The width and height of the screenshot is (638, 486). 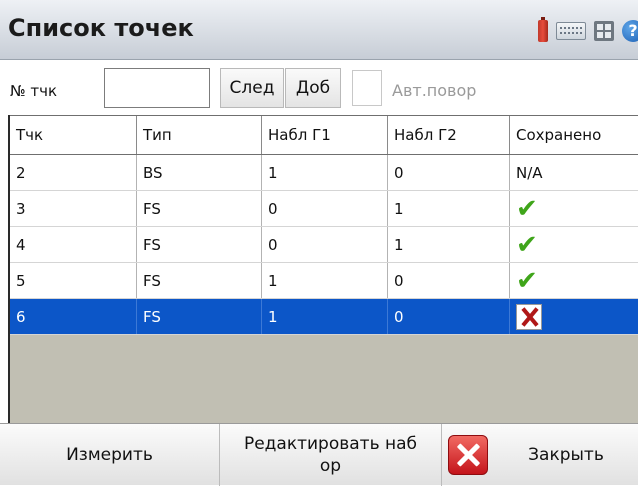 What do you see at coordinates (73, 244) in the screenshot?
I see `cell-point: 4` at bounding box center [73, 244].